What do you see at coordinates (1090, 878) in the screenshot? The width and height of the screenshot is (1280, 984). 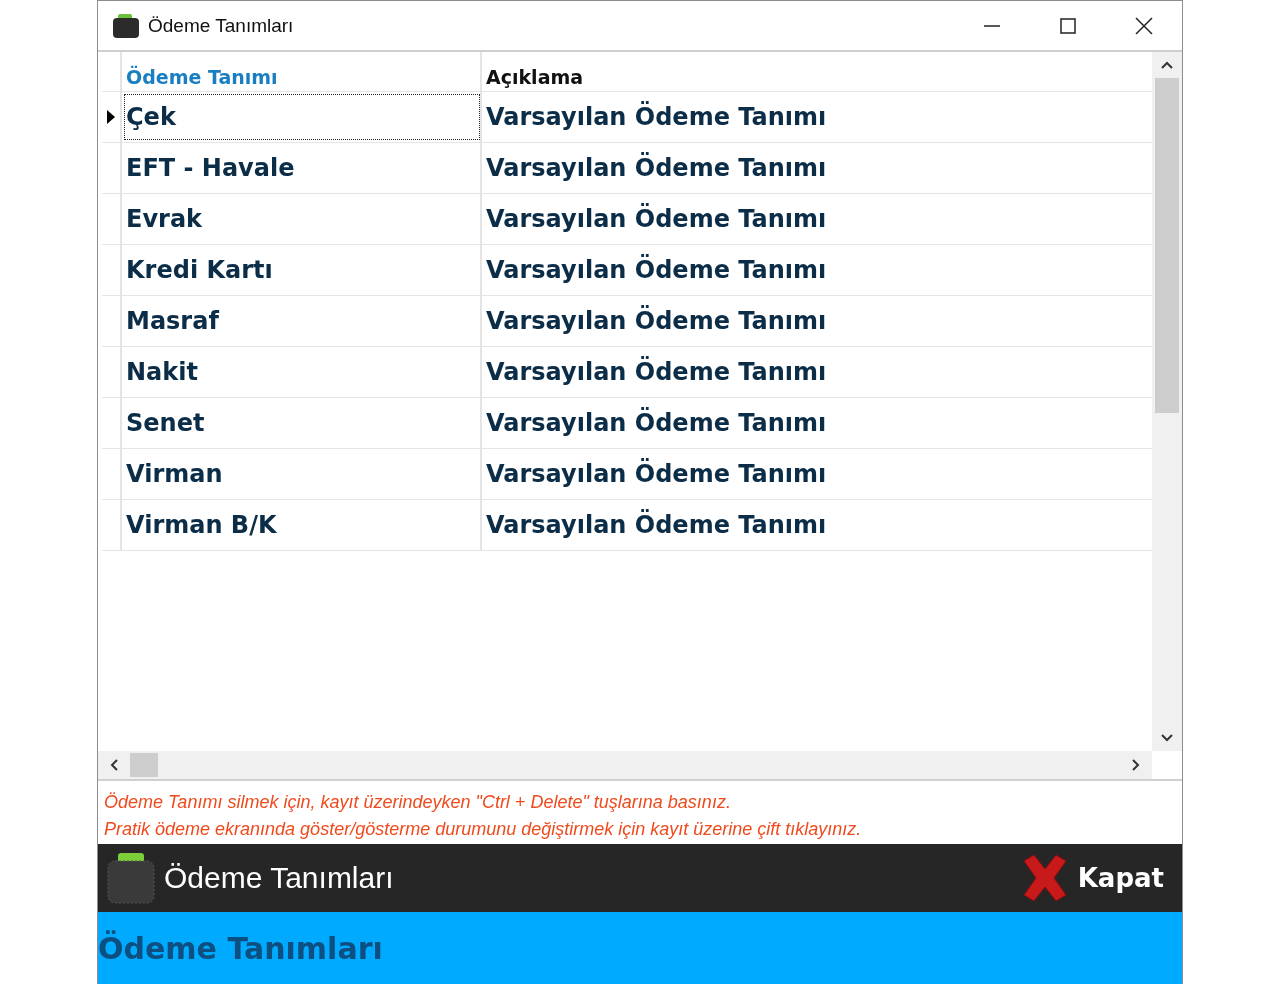 I see `close-button: Kapat` at bounding box center [1090, 878].